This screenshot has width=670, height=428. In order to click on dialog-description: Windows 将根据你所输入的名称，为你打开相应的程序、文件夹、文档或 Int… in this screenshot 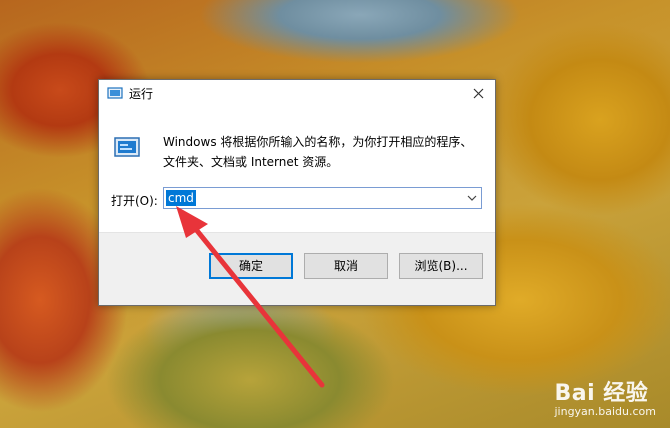, I will do `click(318, 152)`.